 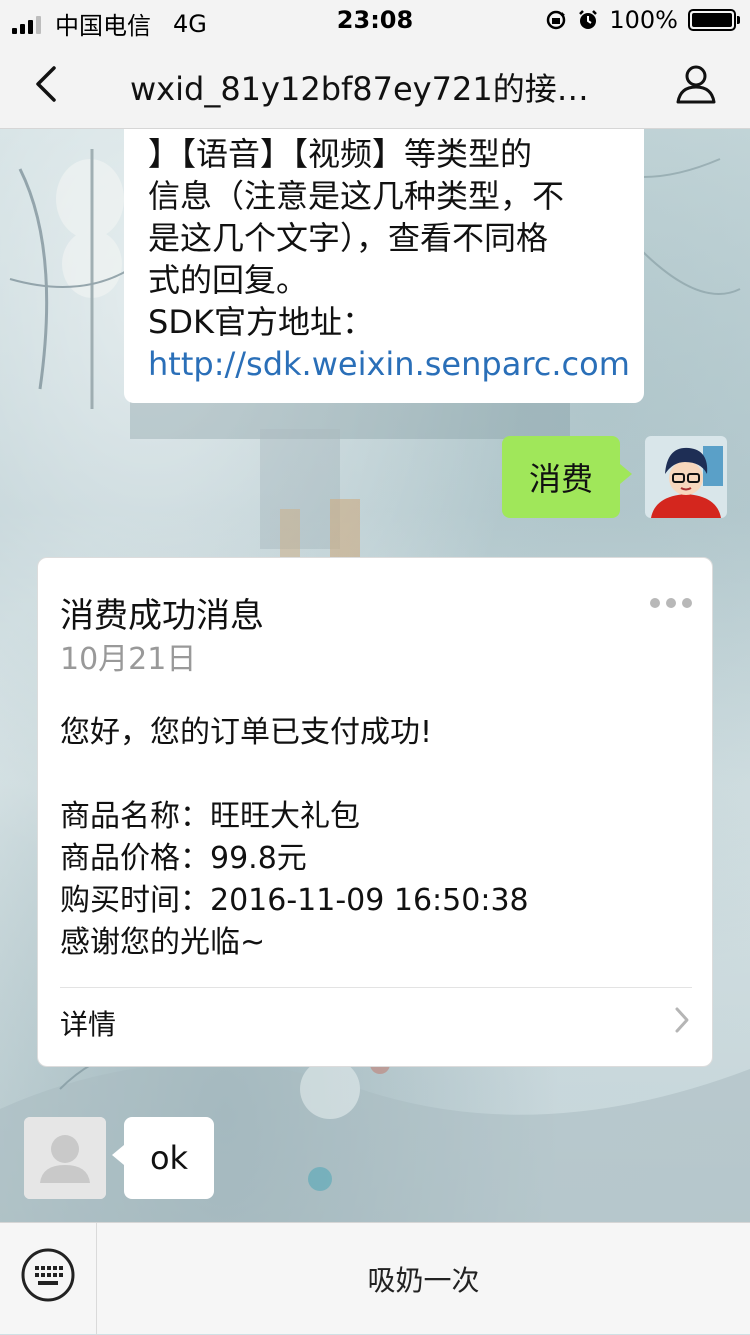 I want to click on card-greeting: 您好，您的订单已支付成功!, so click(x=246, y=732).